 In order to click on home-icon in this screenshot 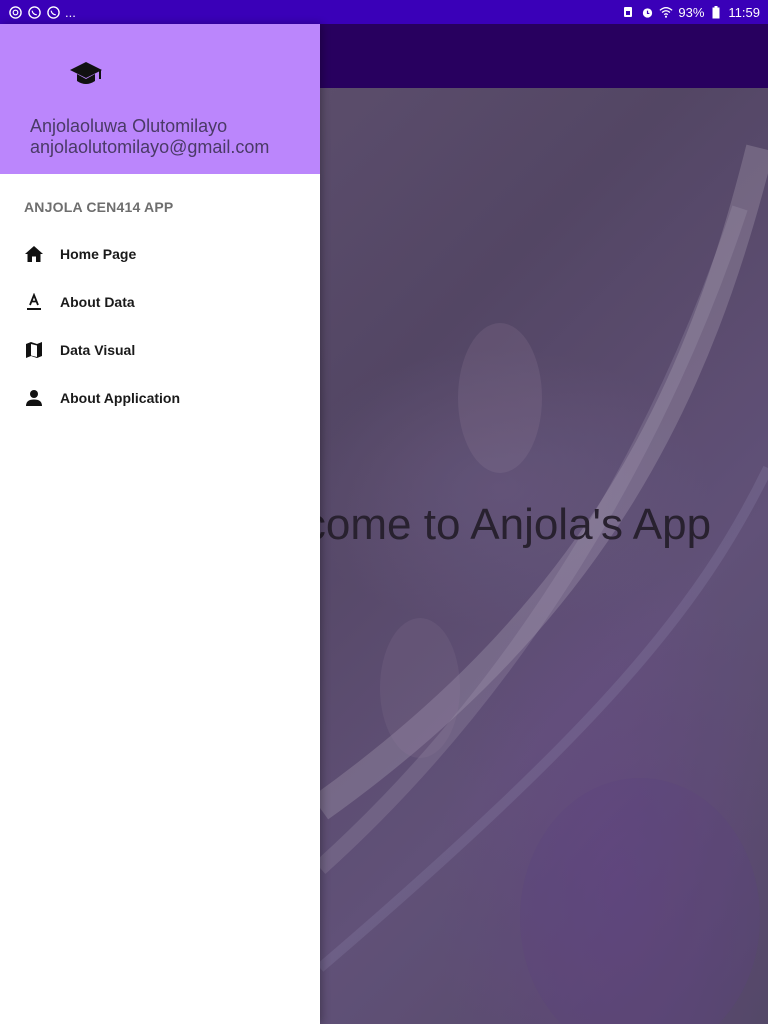, I will do `click(34, 254)`.